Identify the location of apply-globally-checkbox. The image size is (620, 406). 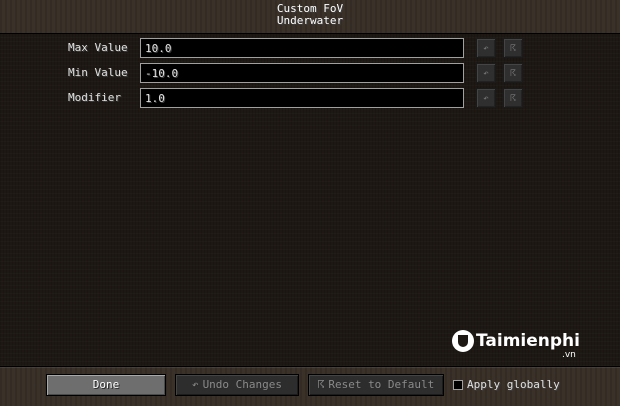
(458, 385).